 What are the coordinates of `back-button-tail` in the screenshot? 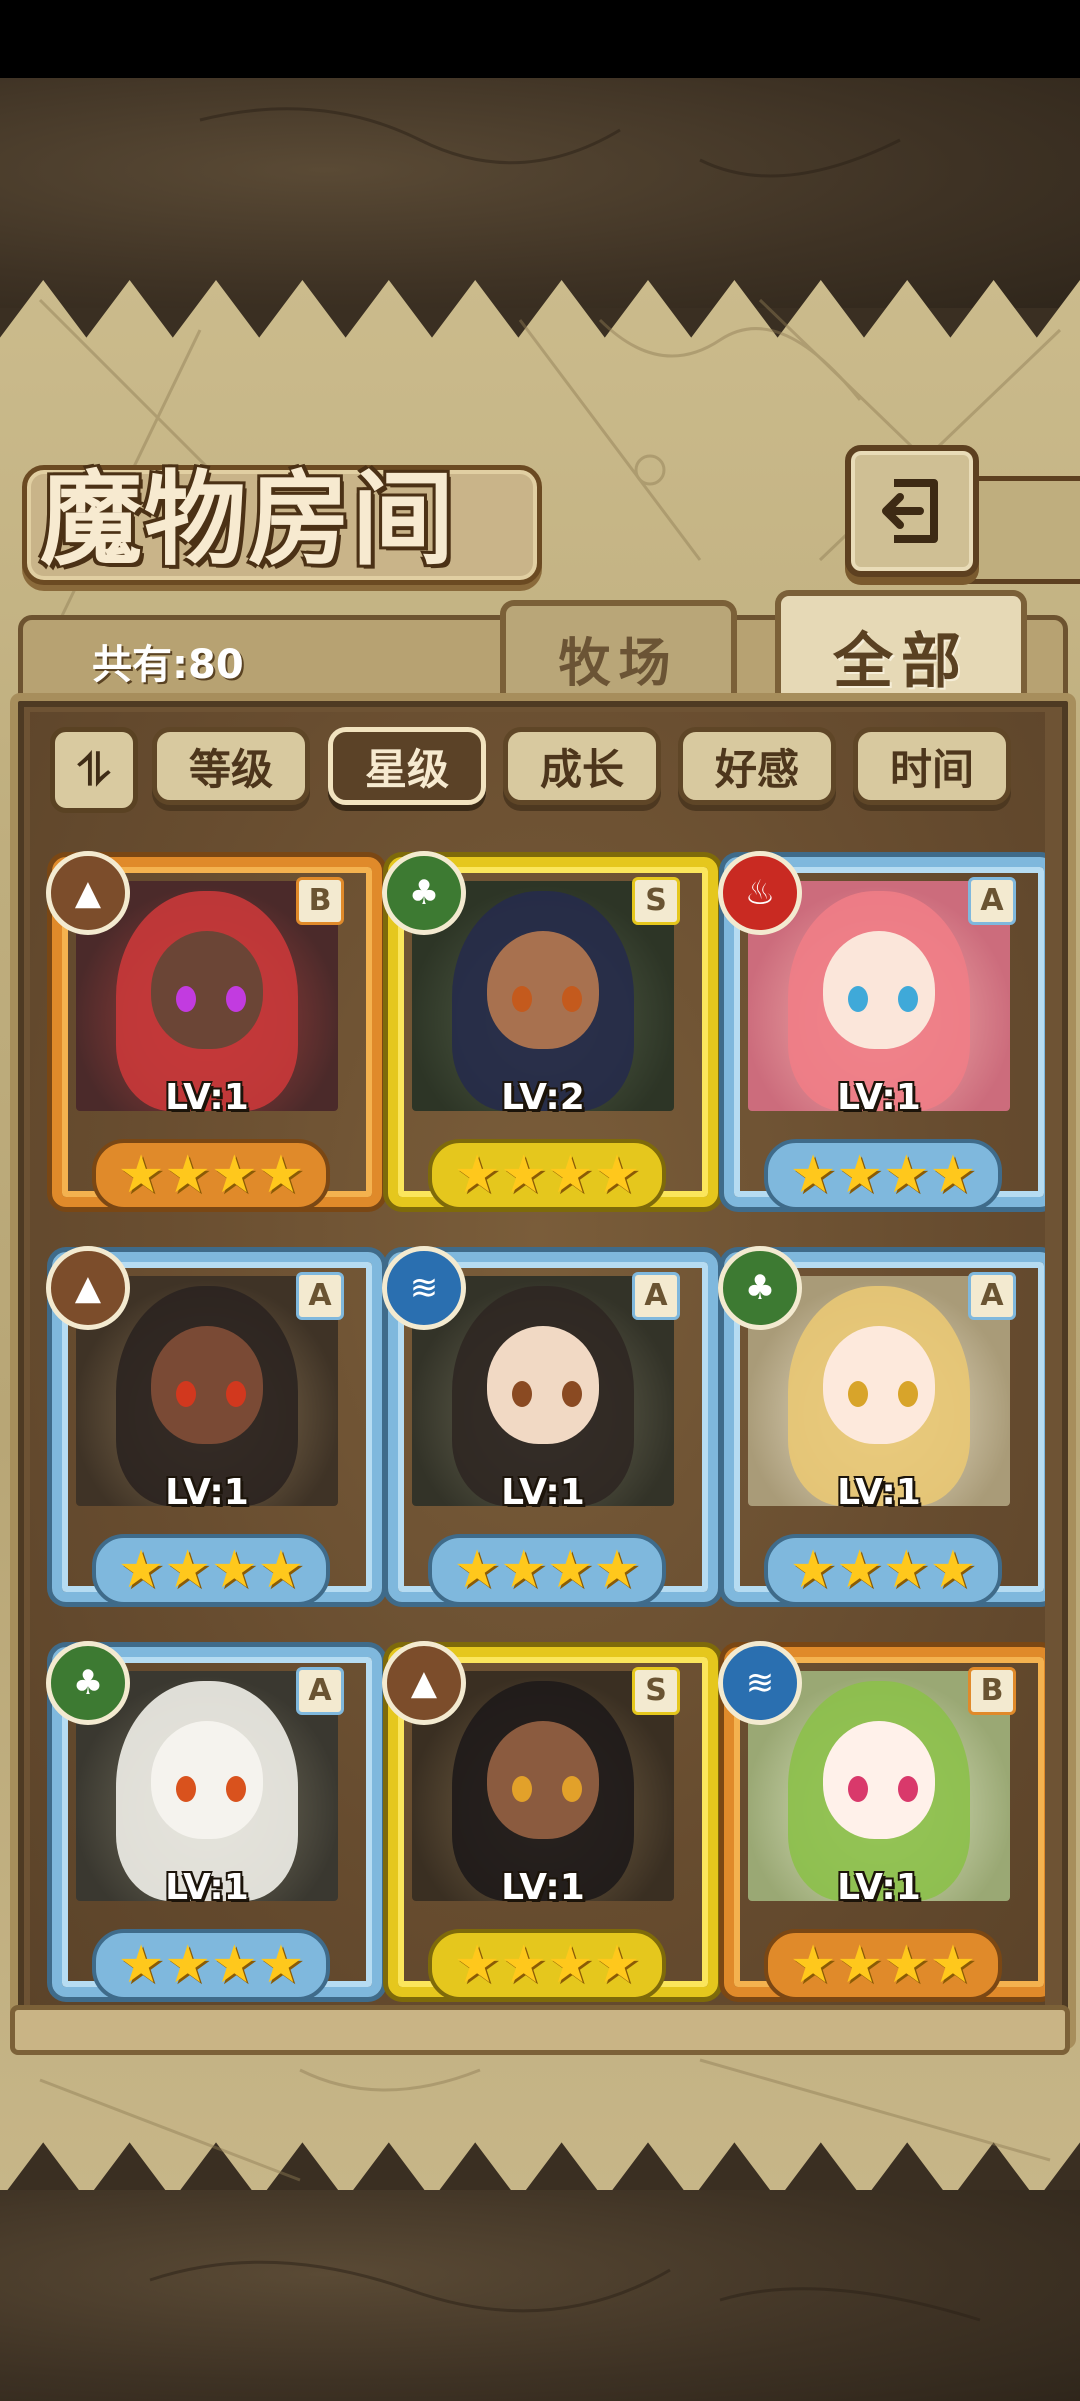 It's located at (1023, 530).